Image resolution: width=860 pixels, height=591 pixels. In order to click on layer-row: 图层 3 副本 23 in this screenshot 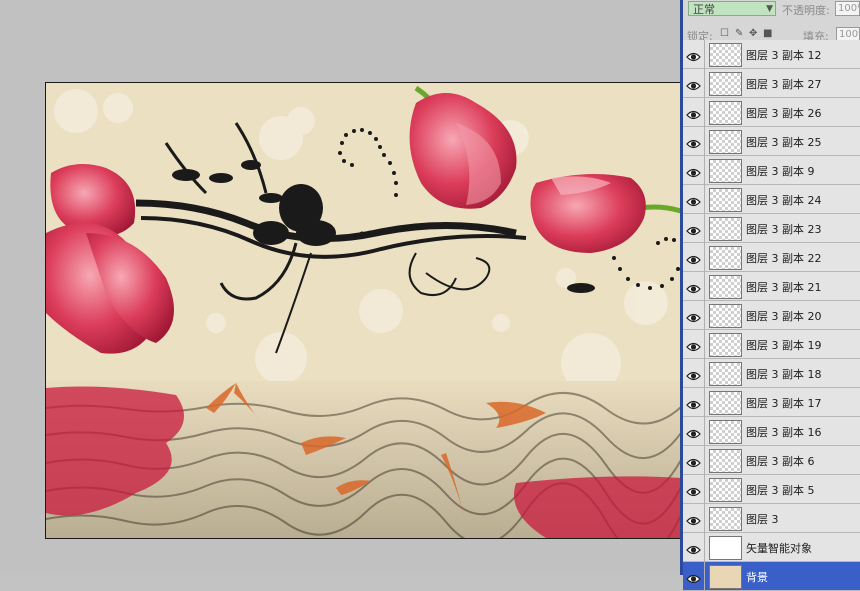, I will do `click(771, 228)`.